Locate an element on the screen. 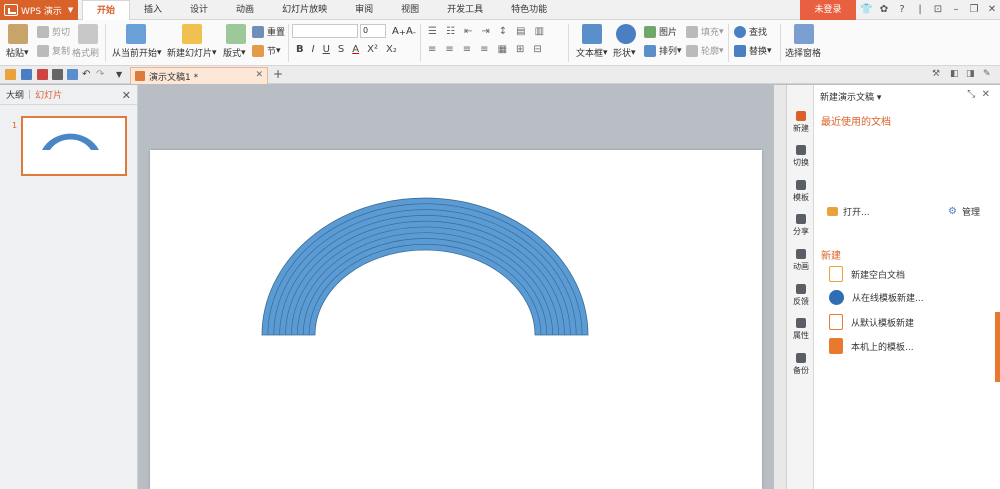 This screenshot has width=1000, height=489. line-spacing-button: ↕ is located at coordinates (503, 31).